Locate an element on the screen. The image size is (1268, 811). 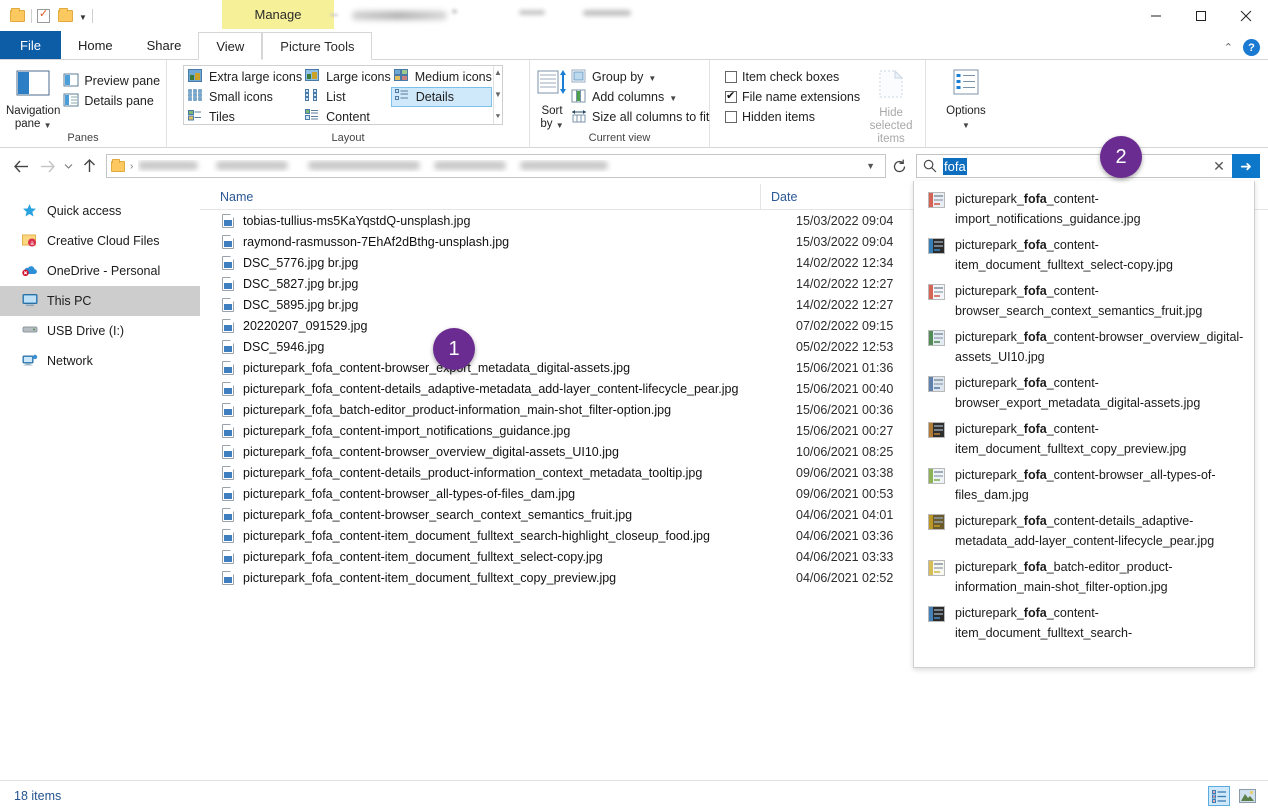
scroll-down-icon: ▼ is located at coordinates (498, 94).